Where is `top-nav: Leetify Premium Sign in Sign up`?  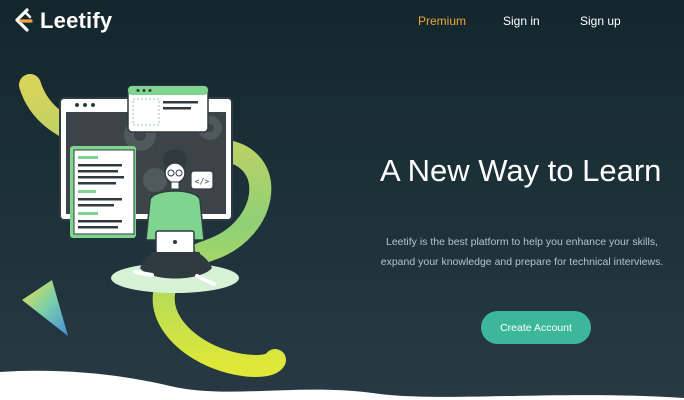
top-nav: Leetify Premium Sign in Sign up is located at coordinates (342, 22).